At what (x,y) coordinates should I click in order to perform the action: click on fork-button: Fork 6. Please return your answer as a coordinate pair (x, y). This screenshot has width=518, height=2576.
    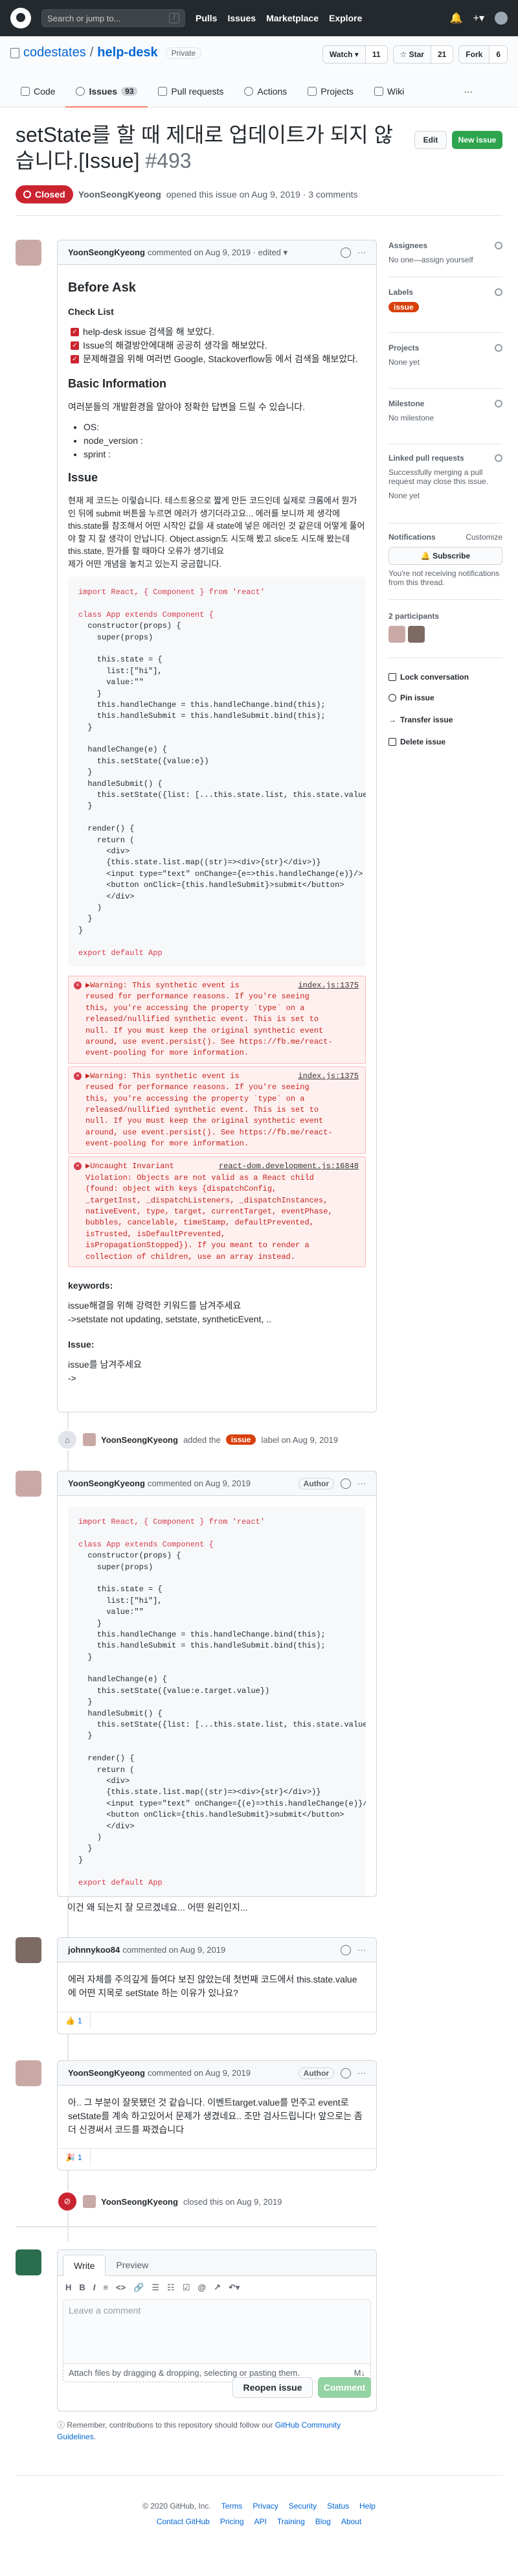
    Looking at the image, I should click on (483, 54).